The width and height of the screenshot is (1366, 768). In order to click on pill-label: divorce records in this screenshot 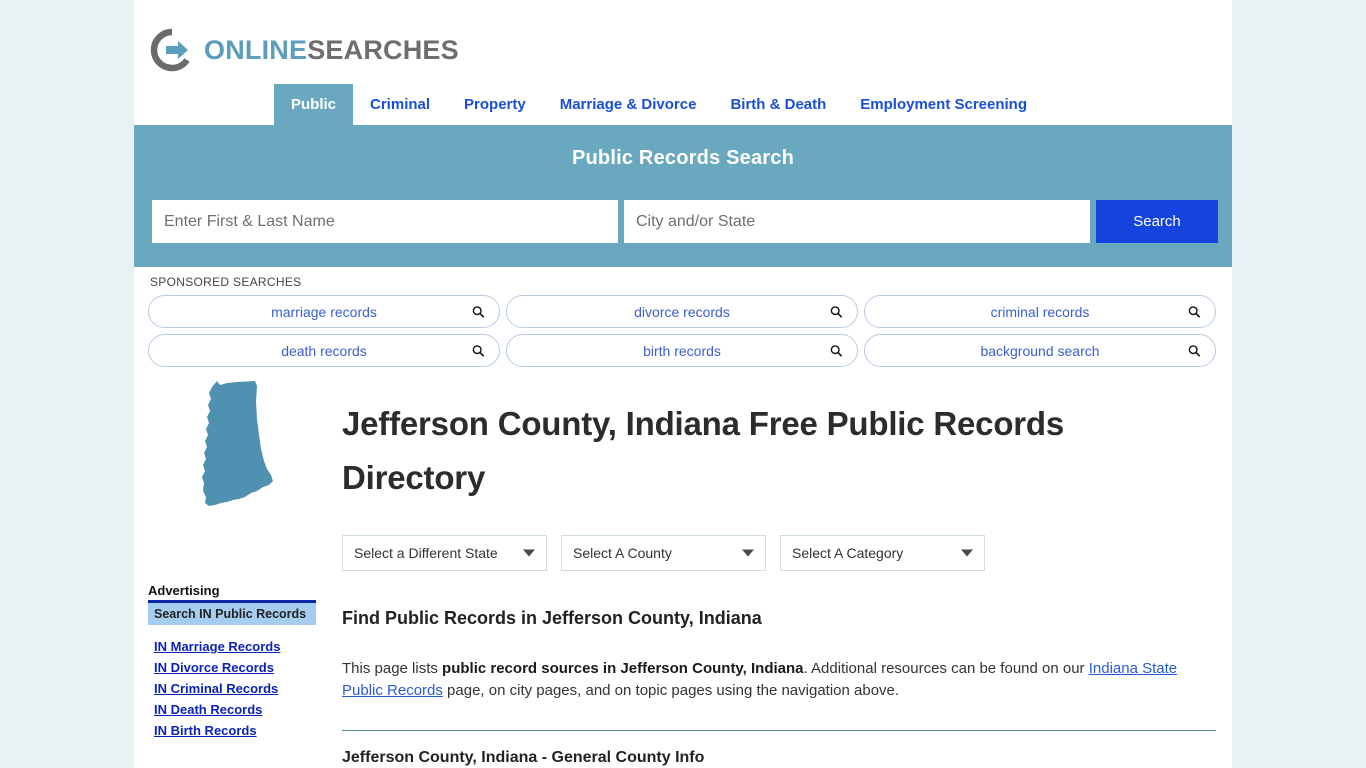, I will do `click(682, 311)`.